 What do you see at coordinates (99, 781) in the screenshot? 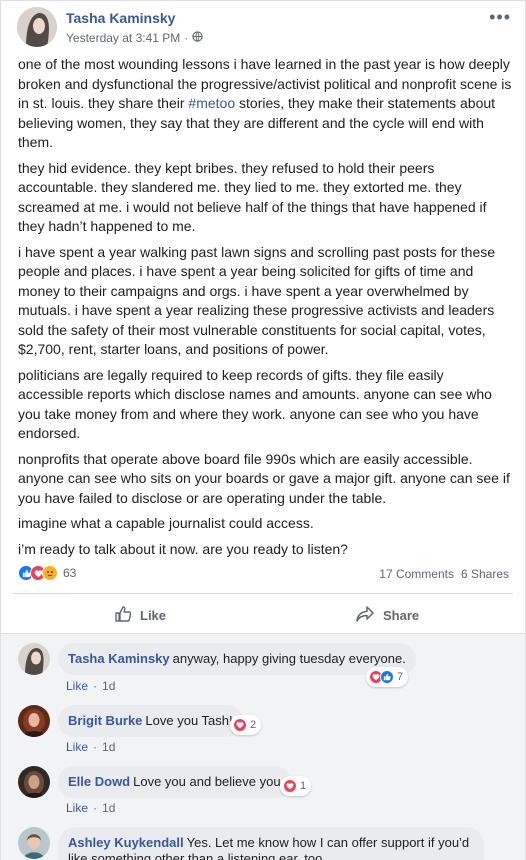
I see `commenter-name: Elle Dowd` at bounding box center [99, 781].